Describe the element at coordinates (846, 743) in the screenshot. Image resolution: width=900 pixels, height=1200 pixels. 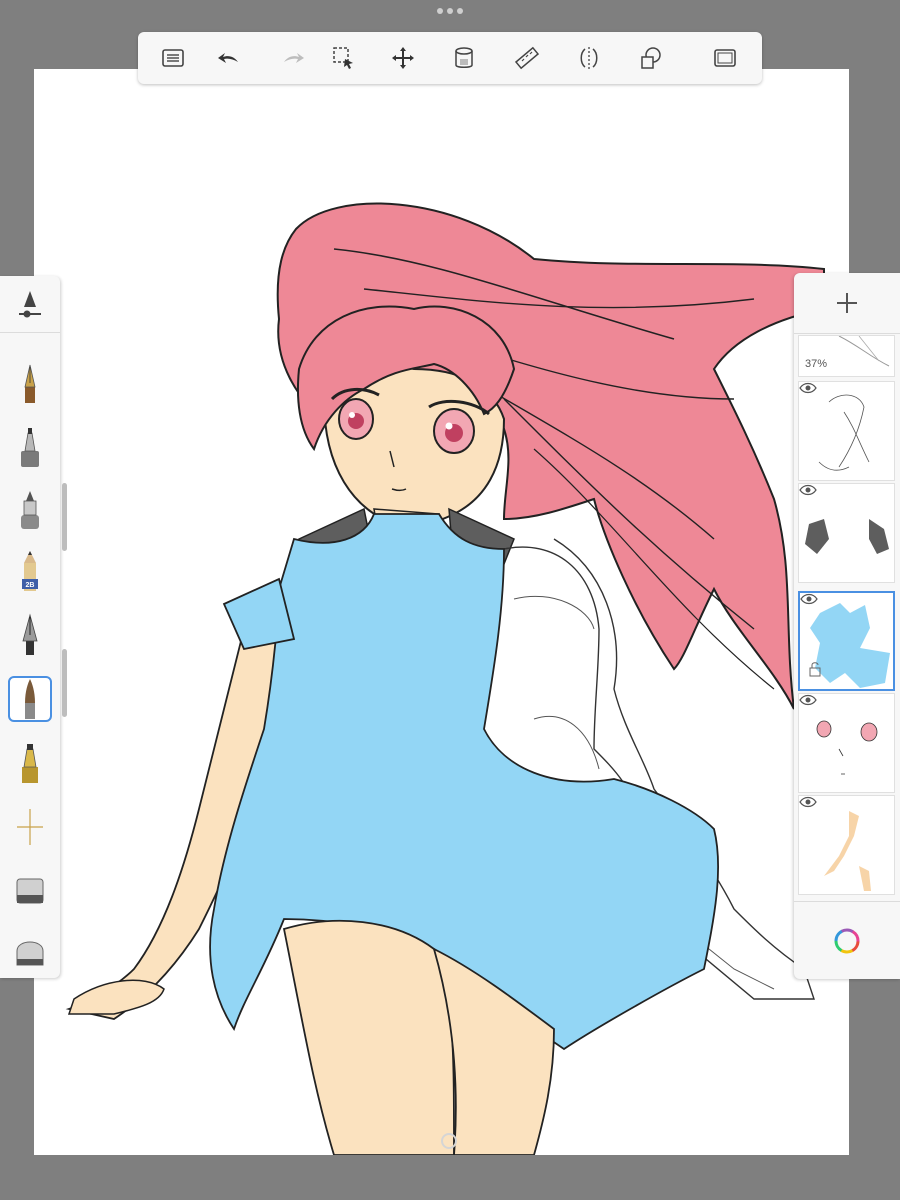
I see `layer-face` at that location.